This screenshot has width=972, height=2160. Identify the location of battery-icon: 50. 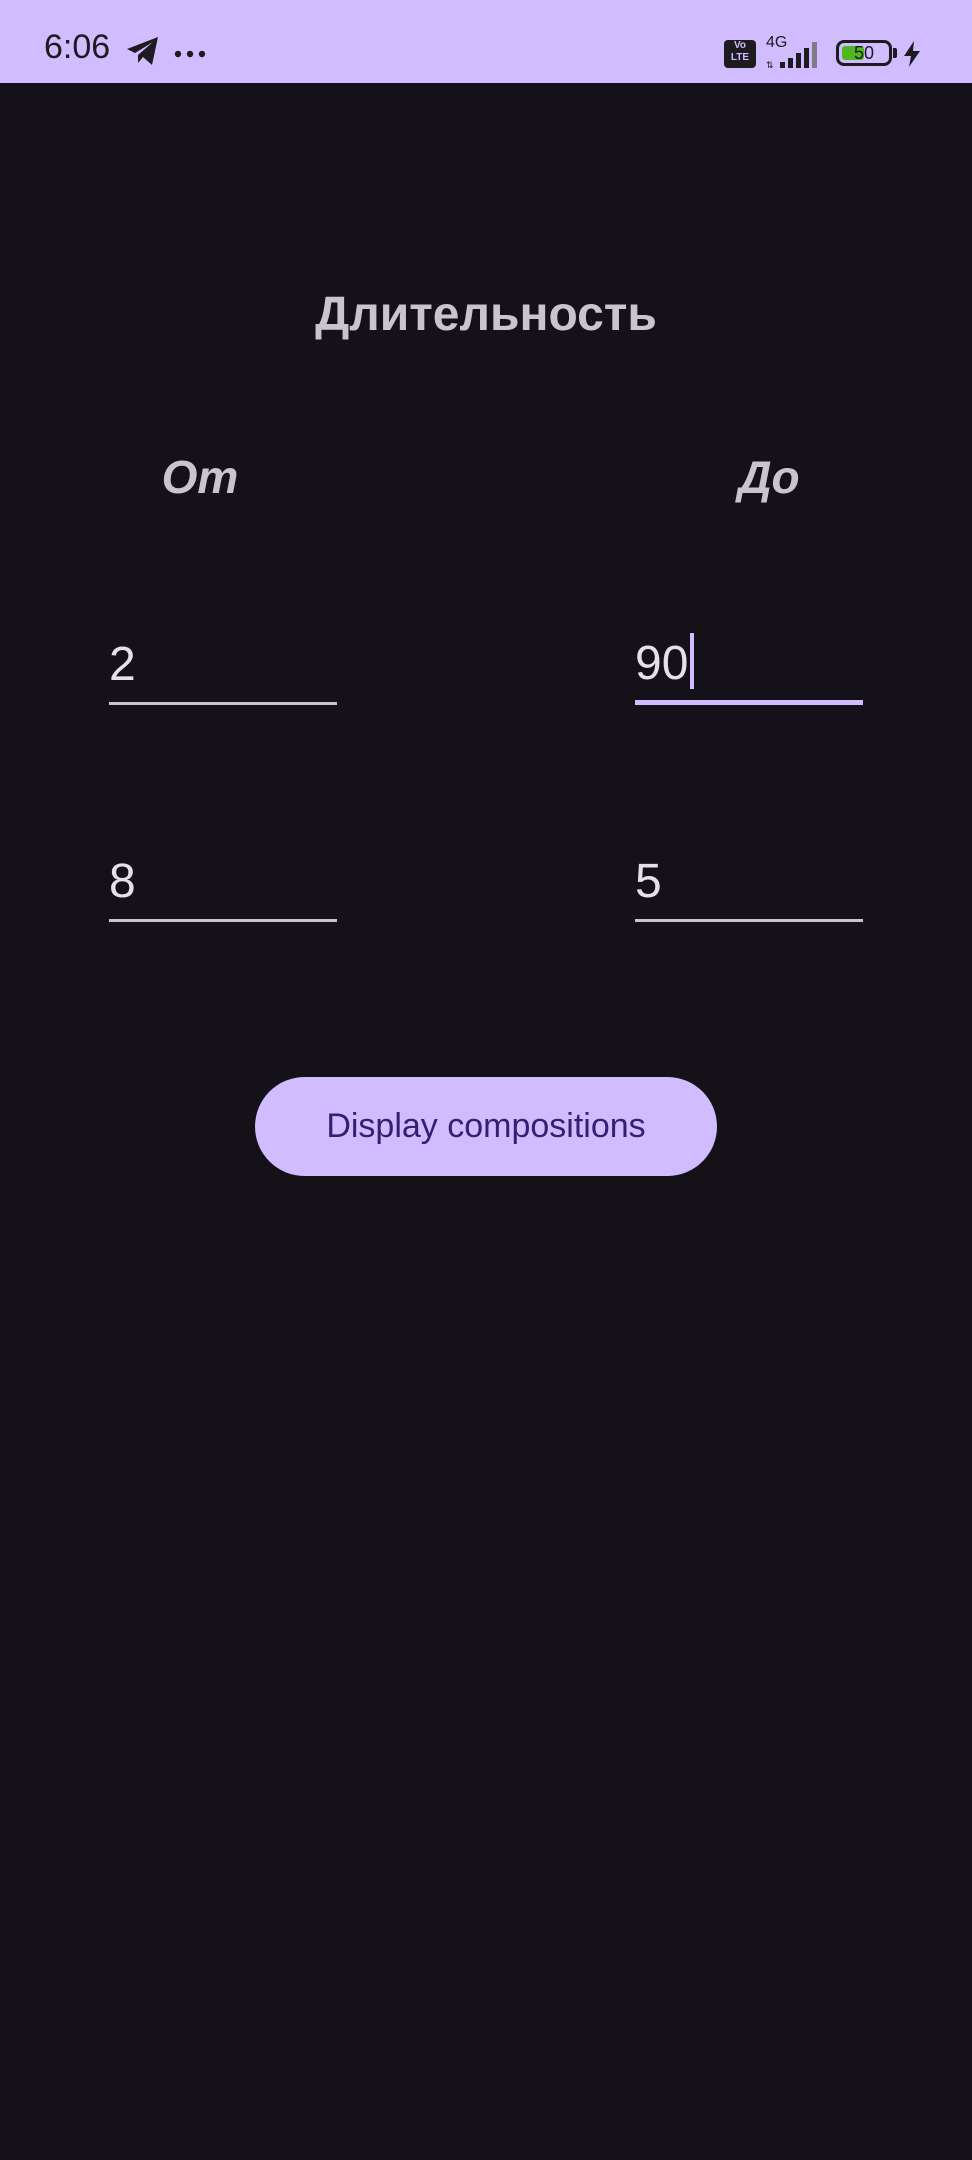
(864, 53).